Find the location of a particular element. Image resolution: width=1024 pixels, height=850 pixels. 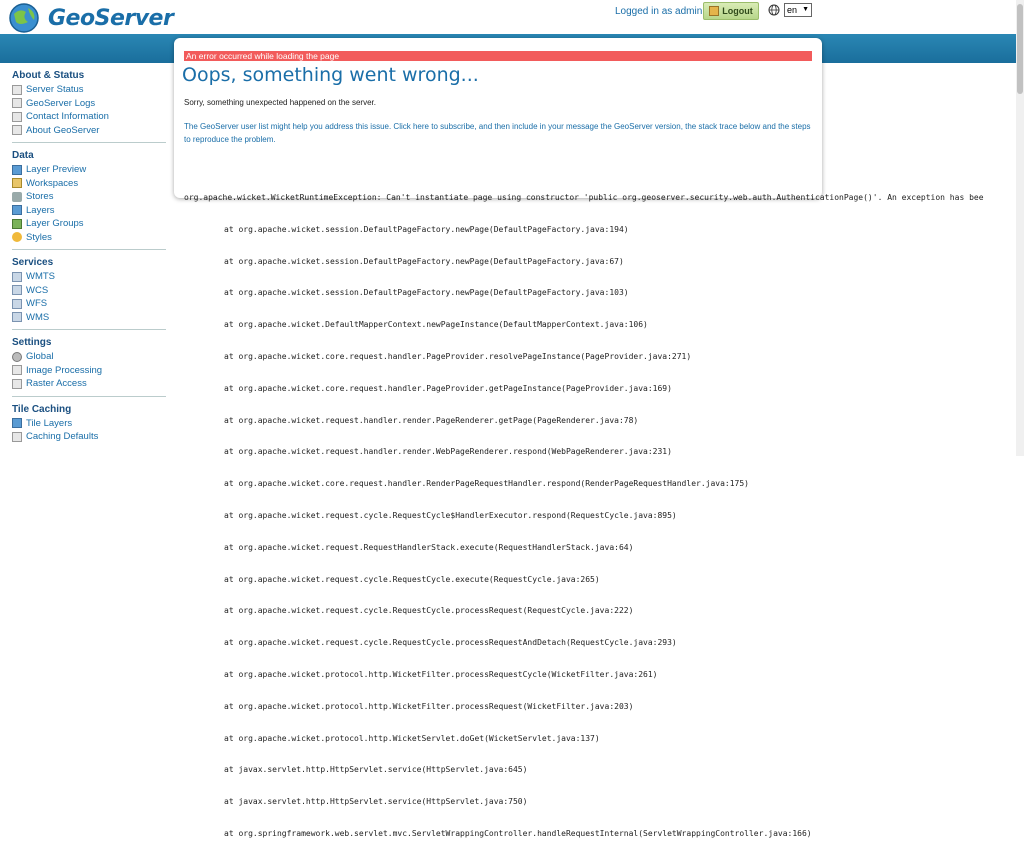

sidebar-item-image-processing: Image Processing is located at coordinates (90, 371).